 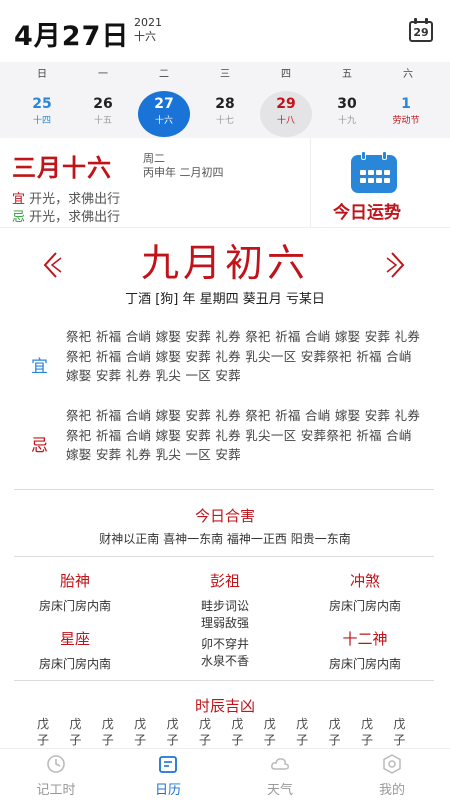 I want to click on header-year: 2021, so click(x=148, y=22).